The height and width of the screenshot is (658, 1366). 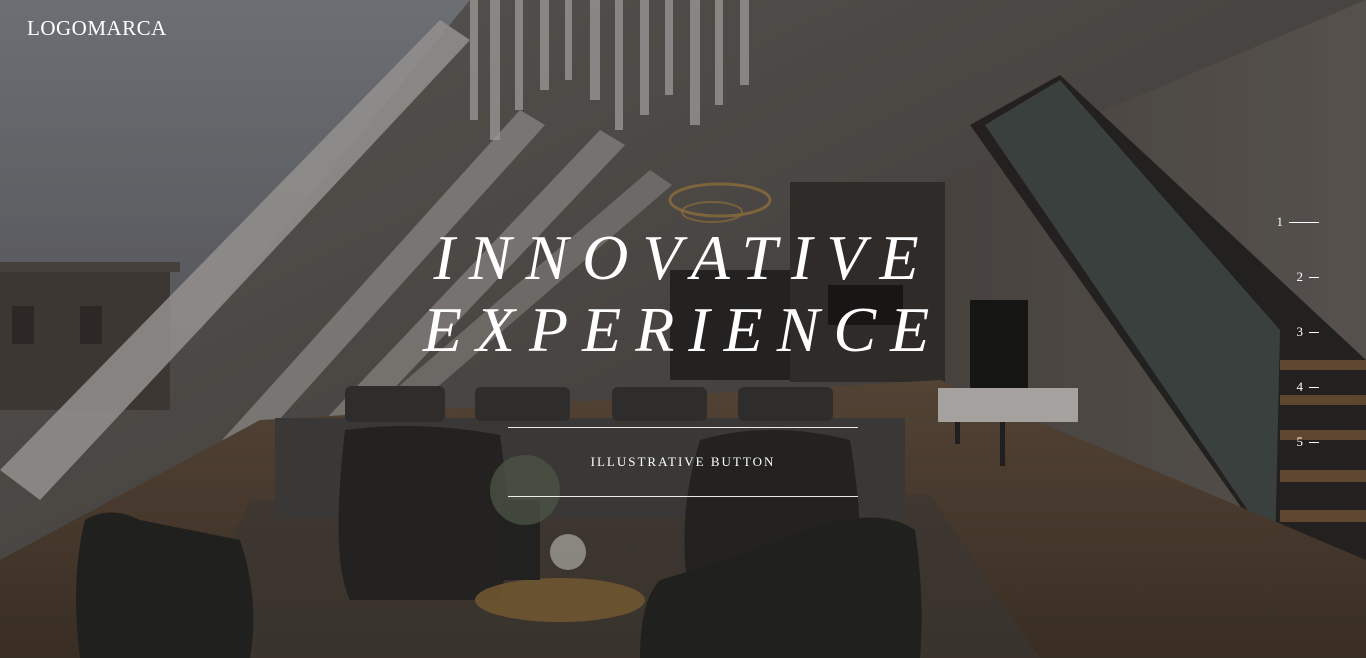 I want to click on slide-number: 4, so click(x=1300, y=386).